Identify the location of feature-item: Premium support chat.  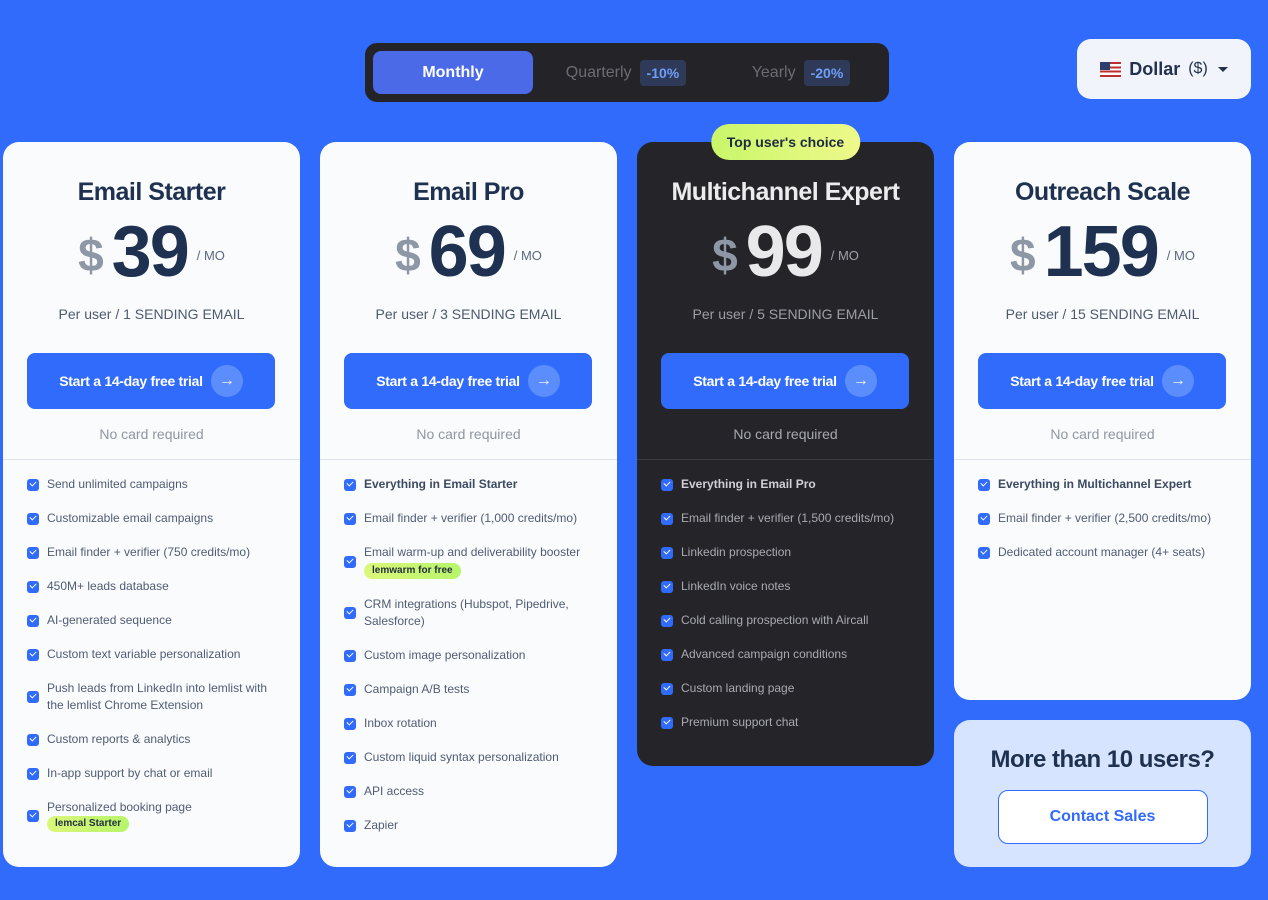
(785, 722).